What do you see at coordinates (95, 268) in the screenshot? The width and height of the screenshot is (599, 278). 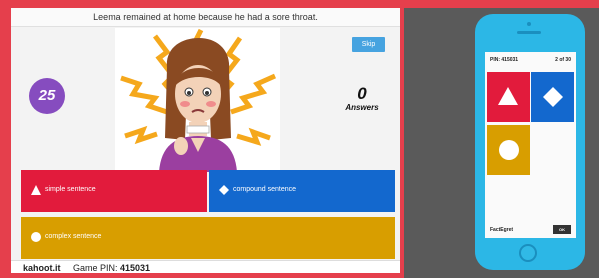 I see `game-pin-label: Game PIN:` at bounding box center [95, 268].